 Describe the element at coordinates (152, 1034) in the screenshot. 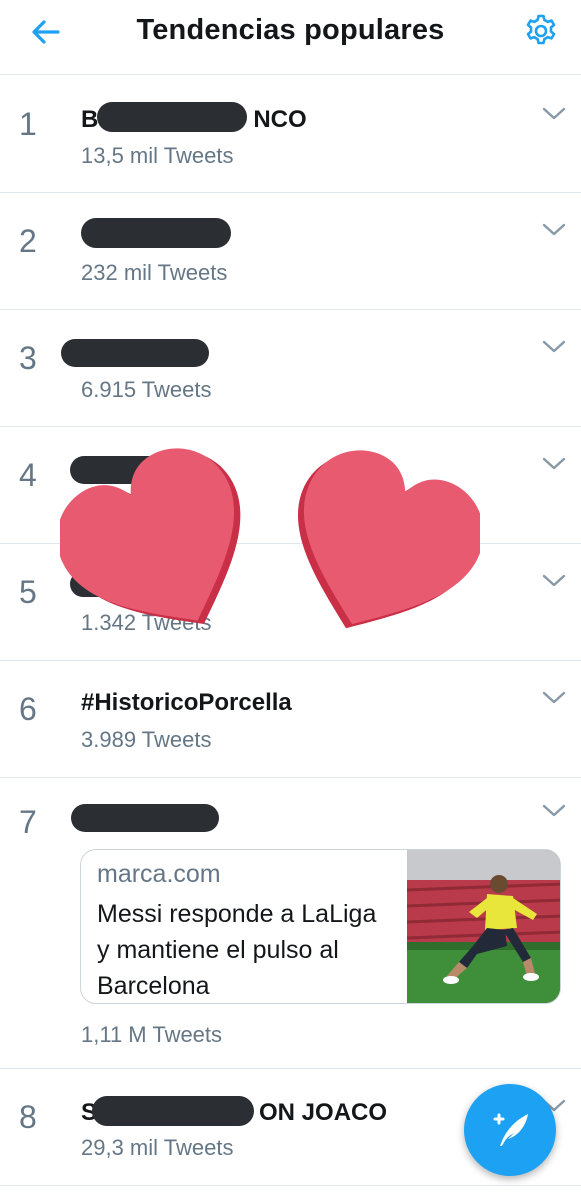

I see `tweet-count: 1,11 M Tweets` at that location.